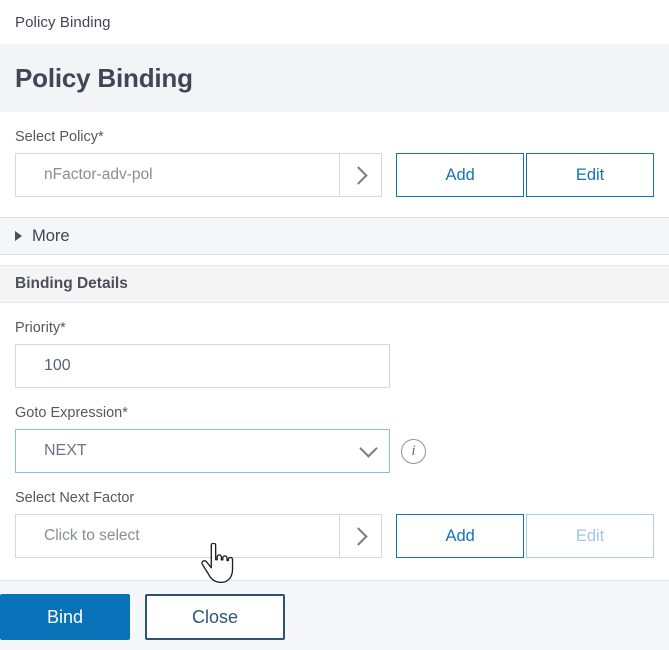  I want to click on page-title: Policy Binding, so click(104, 77).